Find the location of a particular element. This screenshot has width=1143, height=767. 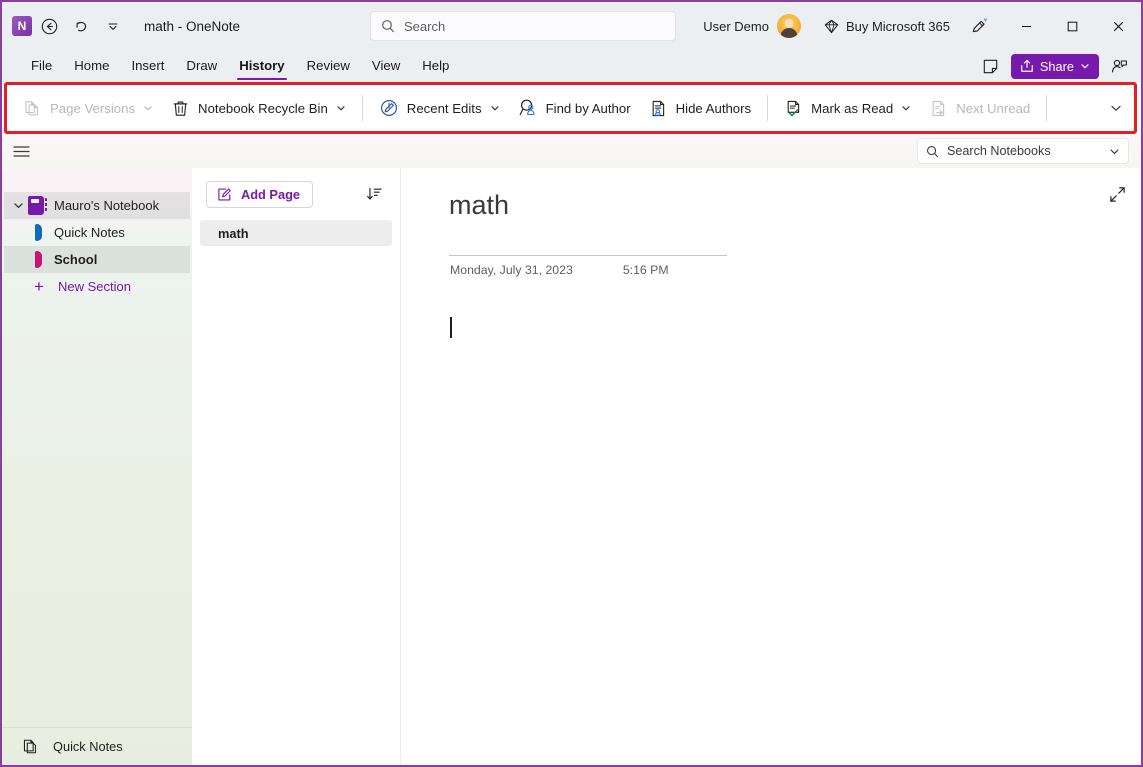

quick-notes-footer-button: Quick Notes is located at coordinates (97, 746).